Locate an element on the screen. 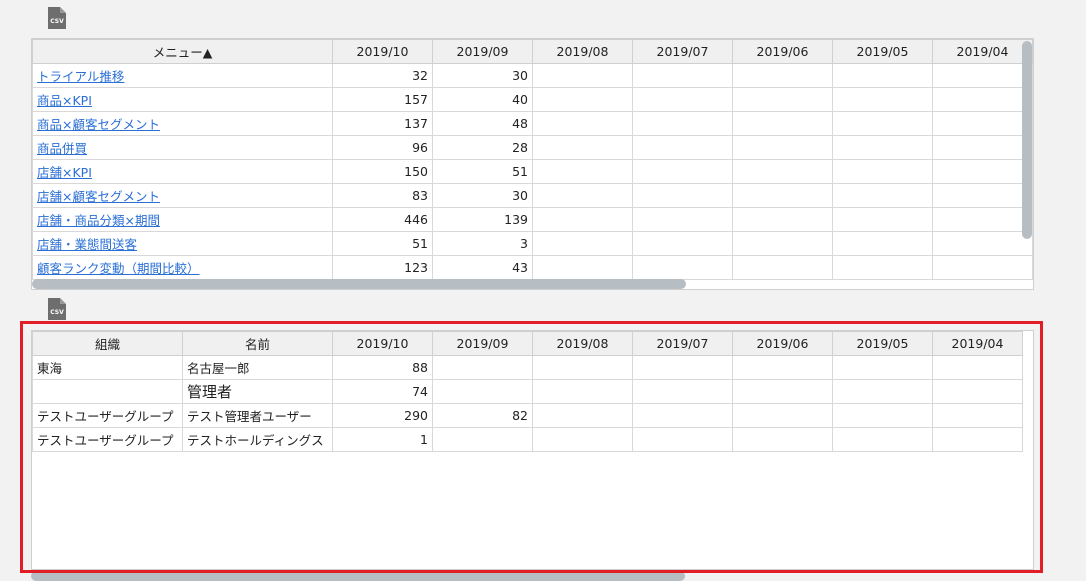 The image size is (1086, 581). table-row: 店舗×顧客セグメント 83 30 is located at coordinates (532, 195).